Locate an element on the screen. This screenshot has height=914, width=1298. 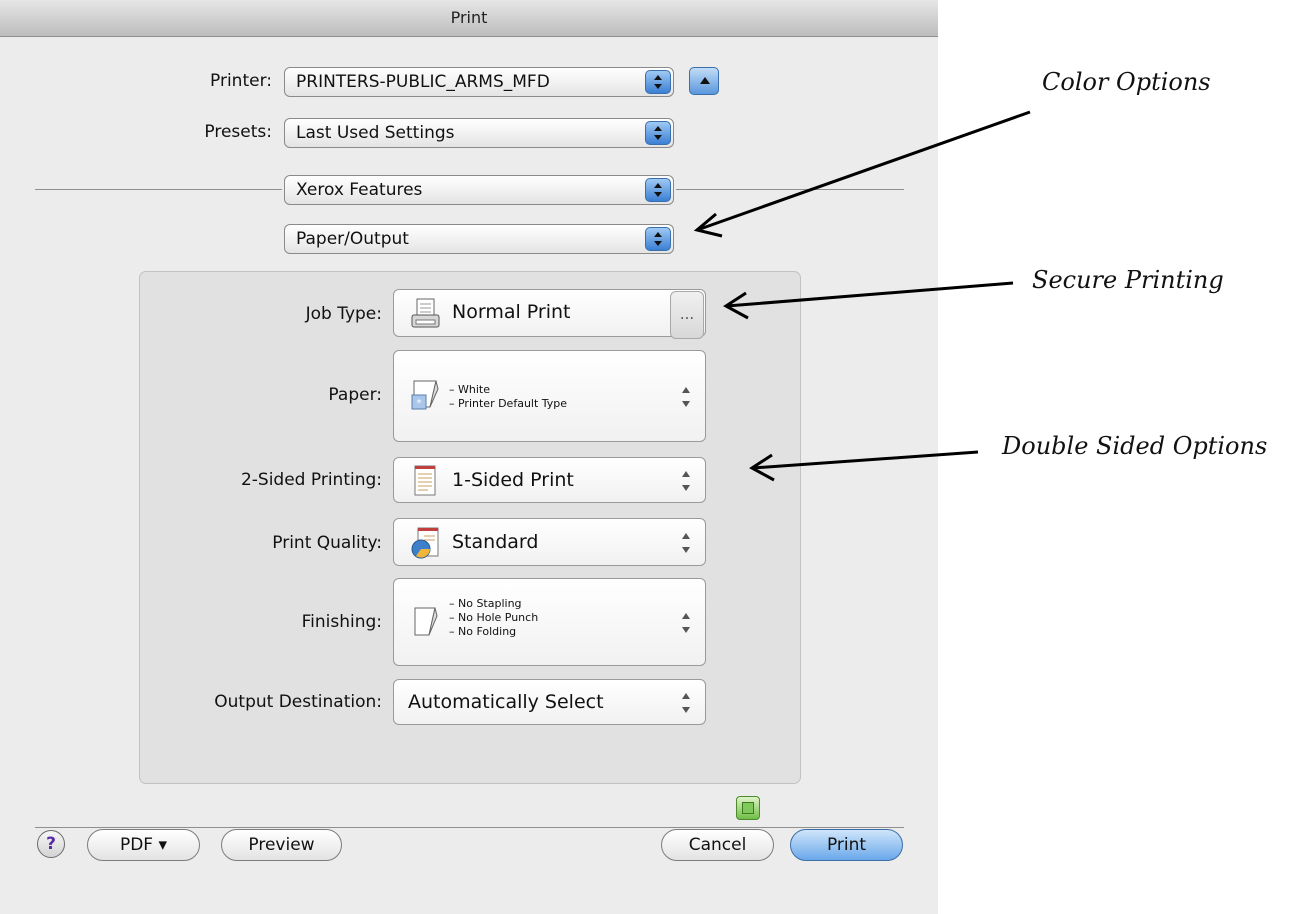
arrow-to-section-popup is located at coordinates (865, 170).